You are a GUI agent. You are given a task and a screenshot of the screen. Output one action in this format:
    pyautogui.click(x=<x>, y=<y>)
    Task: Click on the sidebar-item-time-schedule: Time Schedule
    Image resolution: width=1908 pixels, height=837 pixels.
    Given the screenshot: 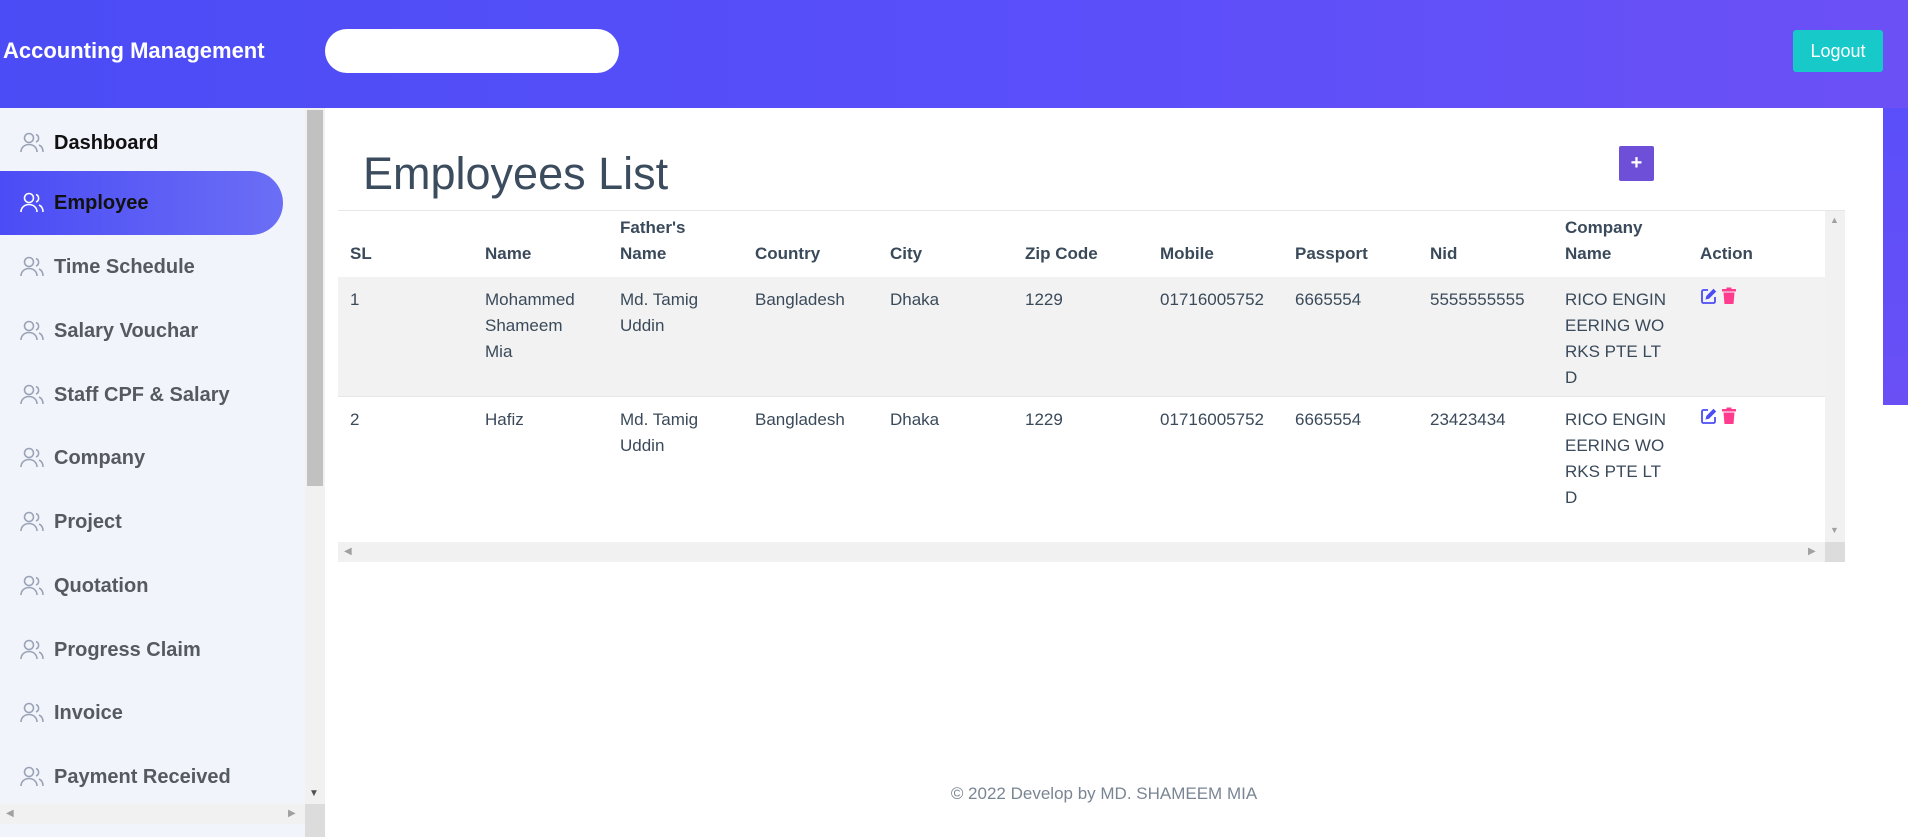 What is the action you would take?
    pyautogui.click(x=141, y=267)
    